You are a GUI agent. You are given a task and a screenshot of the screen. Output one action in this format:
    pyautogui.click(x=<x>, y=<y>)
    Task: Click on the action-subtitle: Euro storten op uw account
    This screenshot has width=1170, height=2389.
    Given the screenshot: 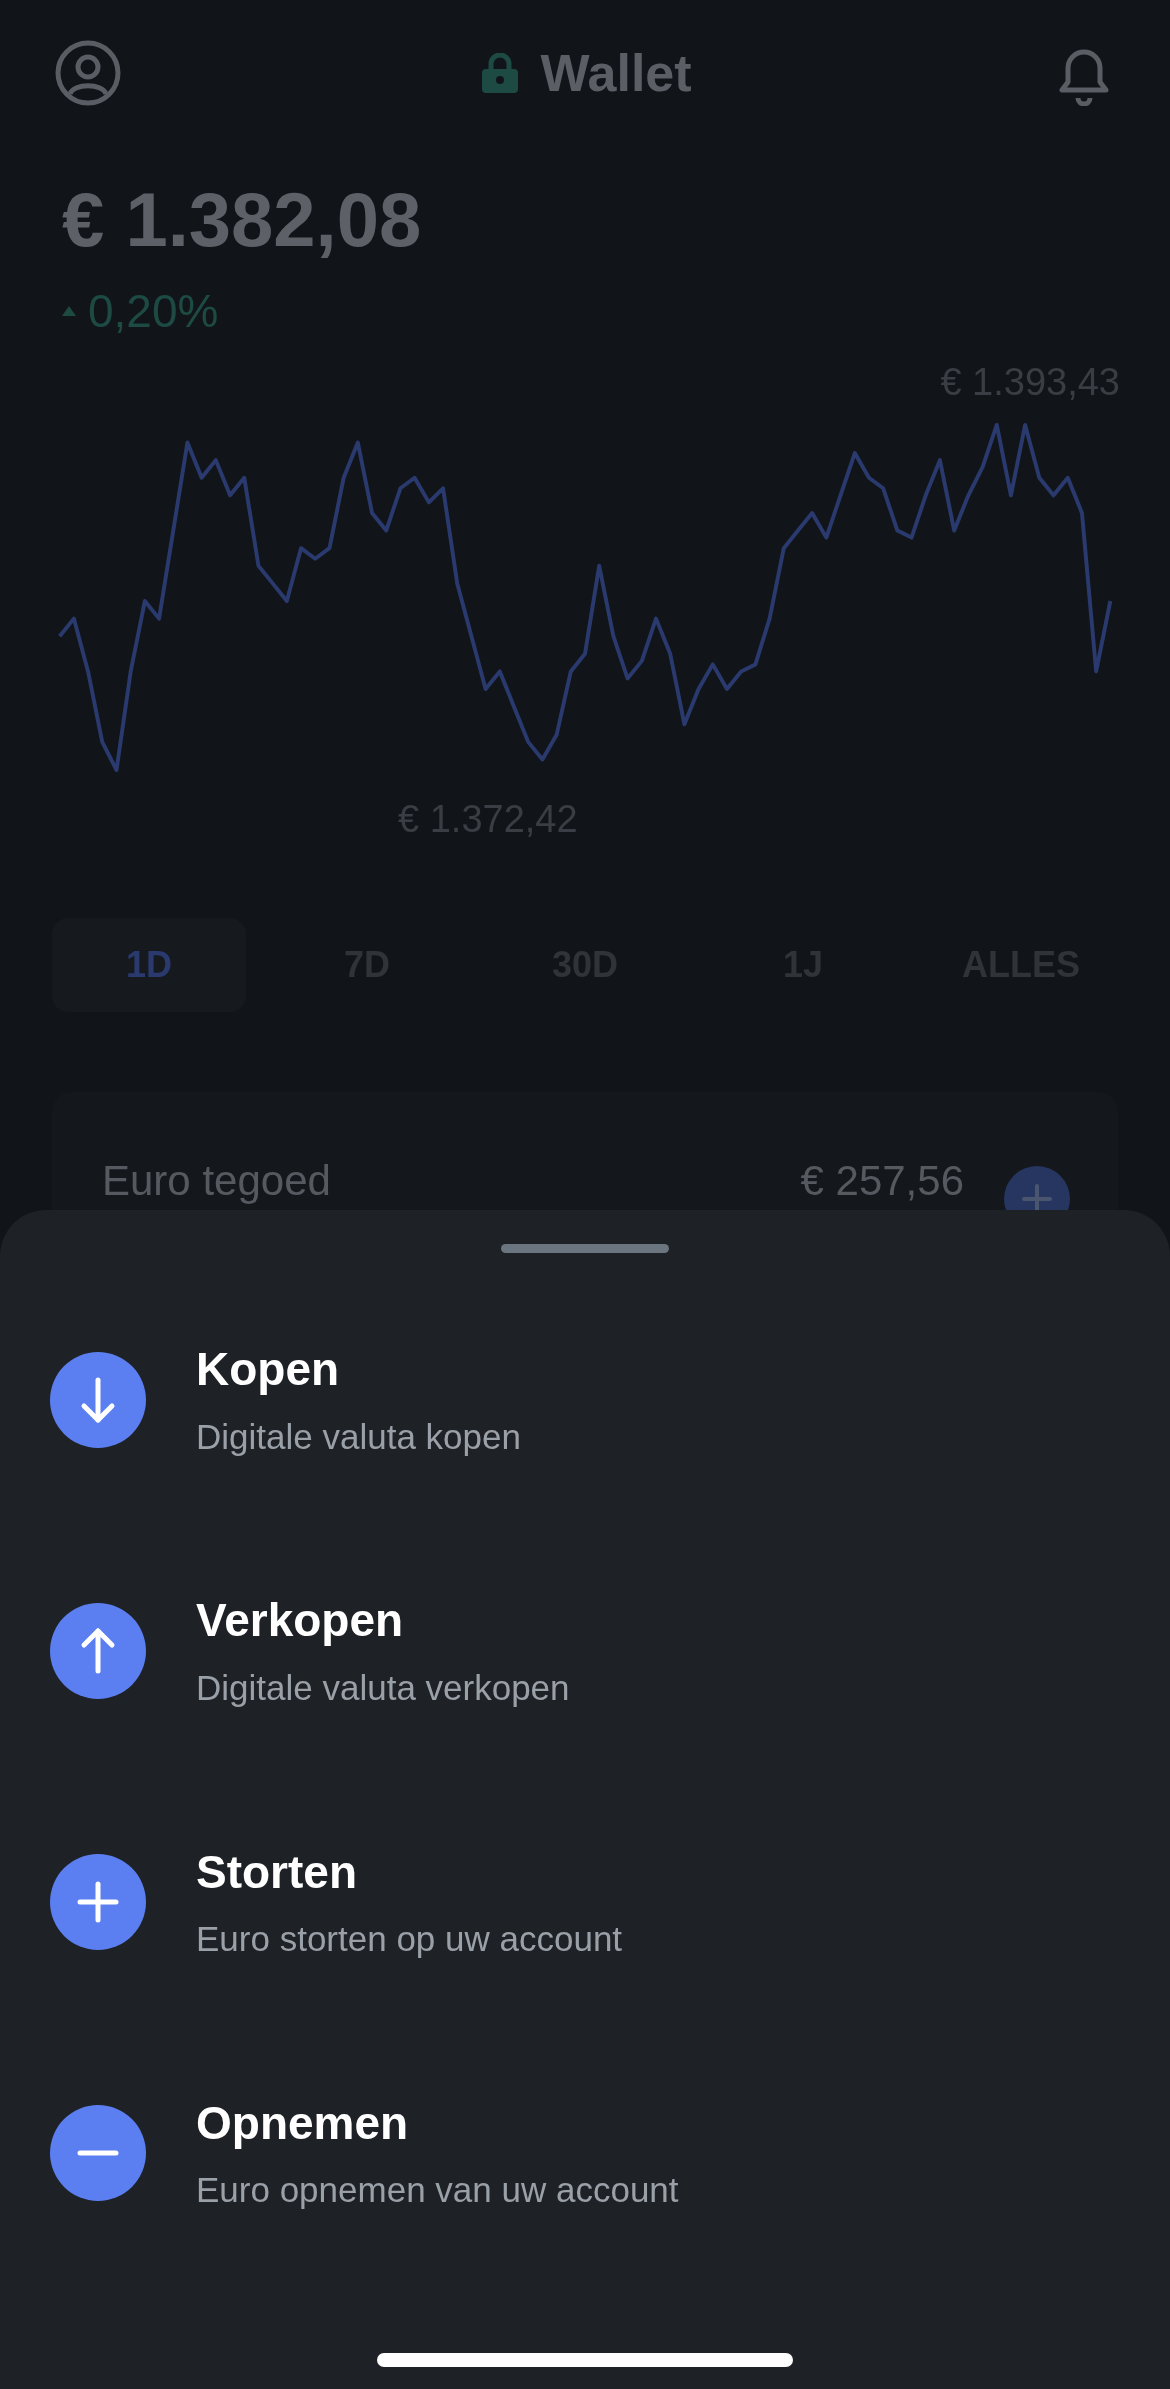 What is the action you would take?
    pyautogui.click(x=409, y=1939)
    